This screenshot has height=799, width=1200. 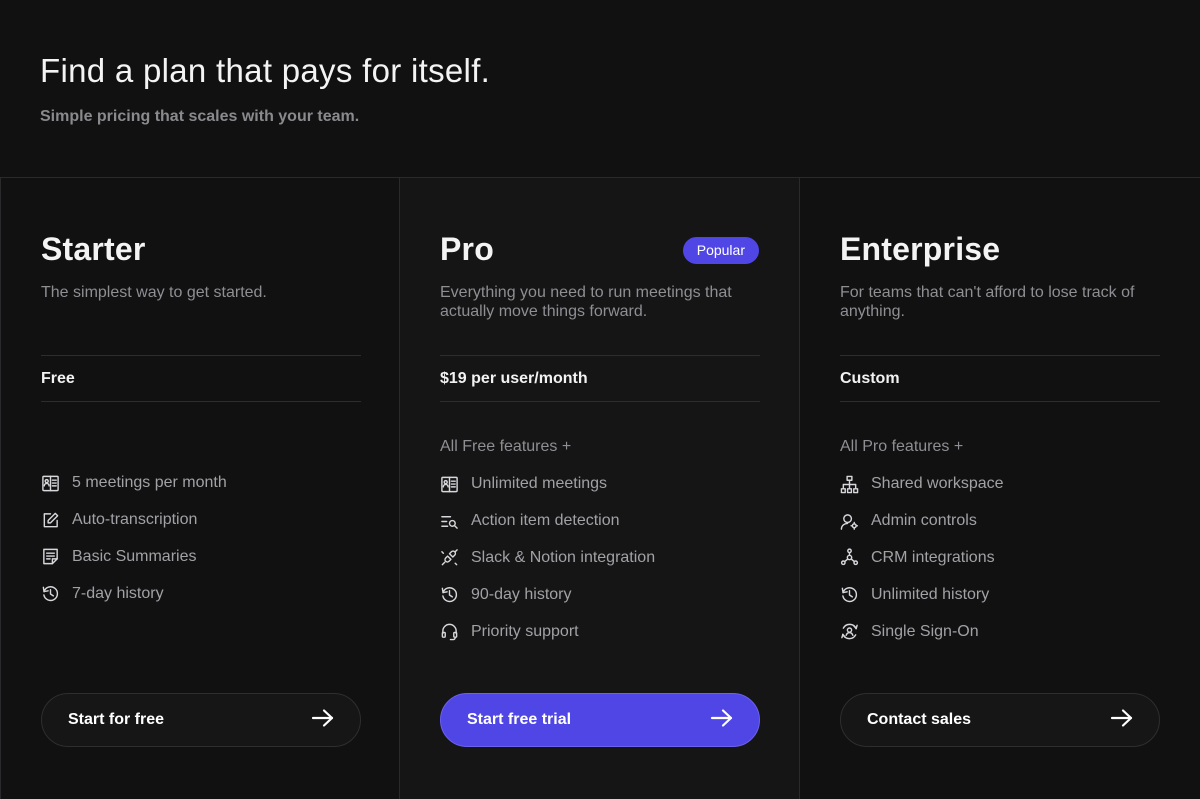 What do you see at coordinates (265, 70) in the screenshot?
I see `page-title: Find a plan that pays for itself.` at bounding box center [265, 70].